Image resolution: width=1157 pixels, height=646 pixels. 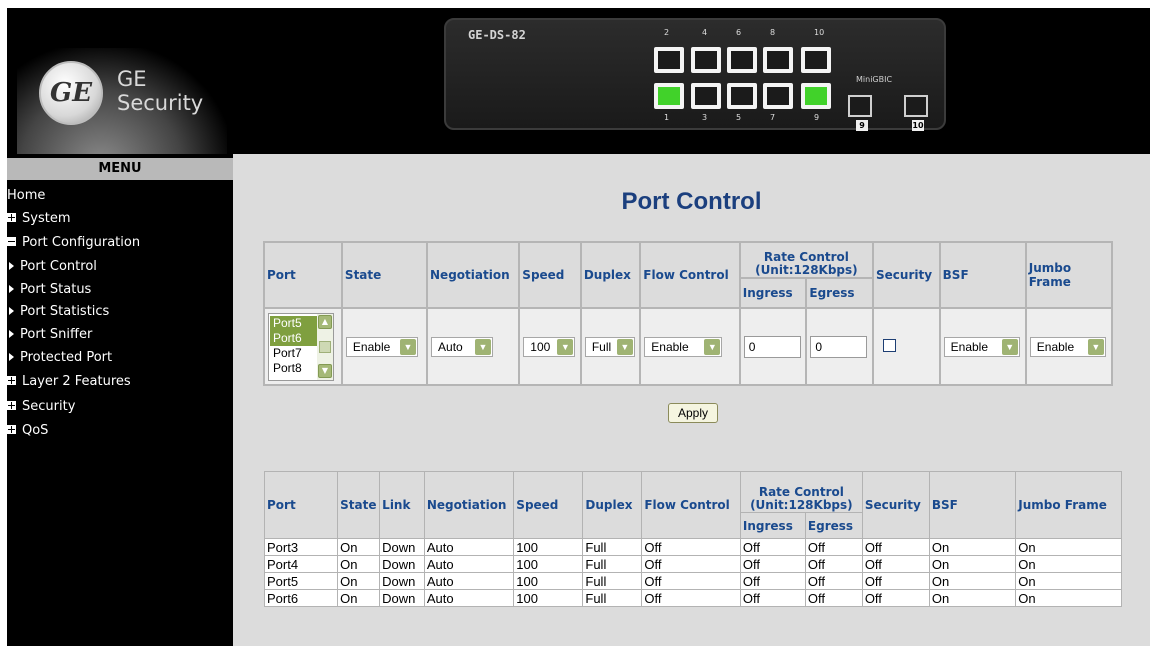 I want to click on cell-port: Port5, so click(x=301, y=581).